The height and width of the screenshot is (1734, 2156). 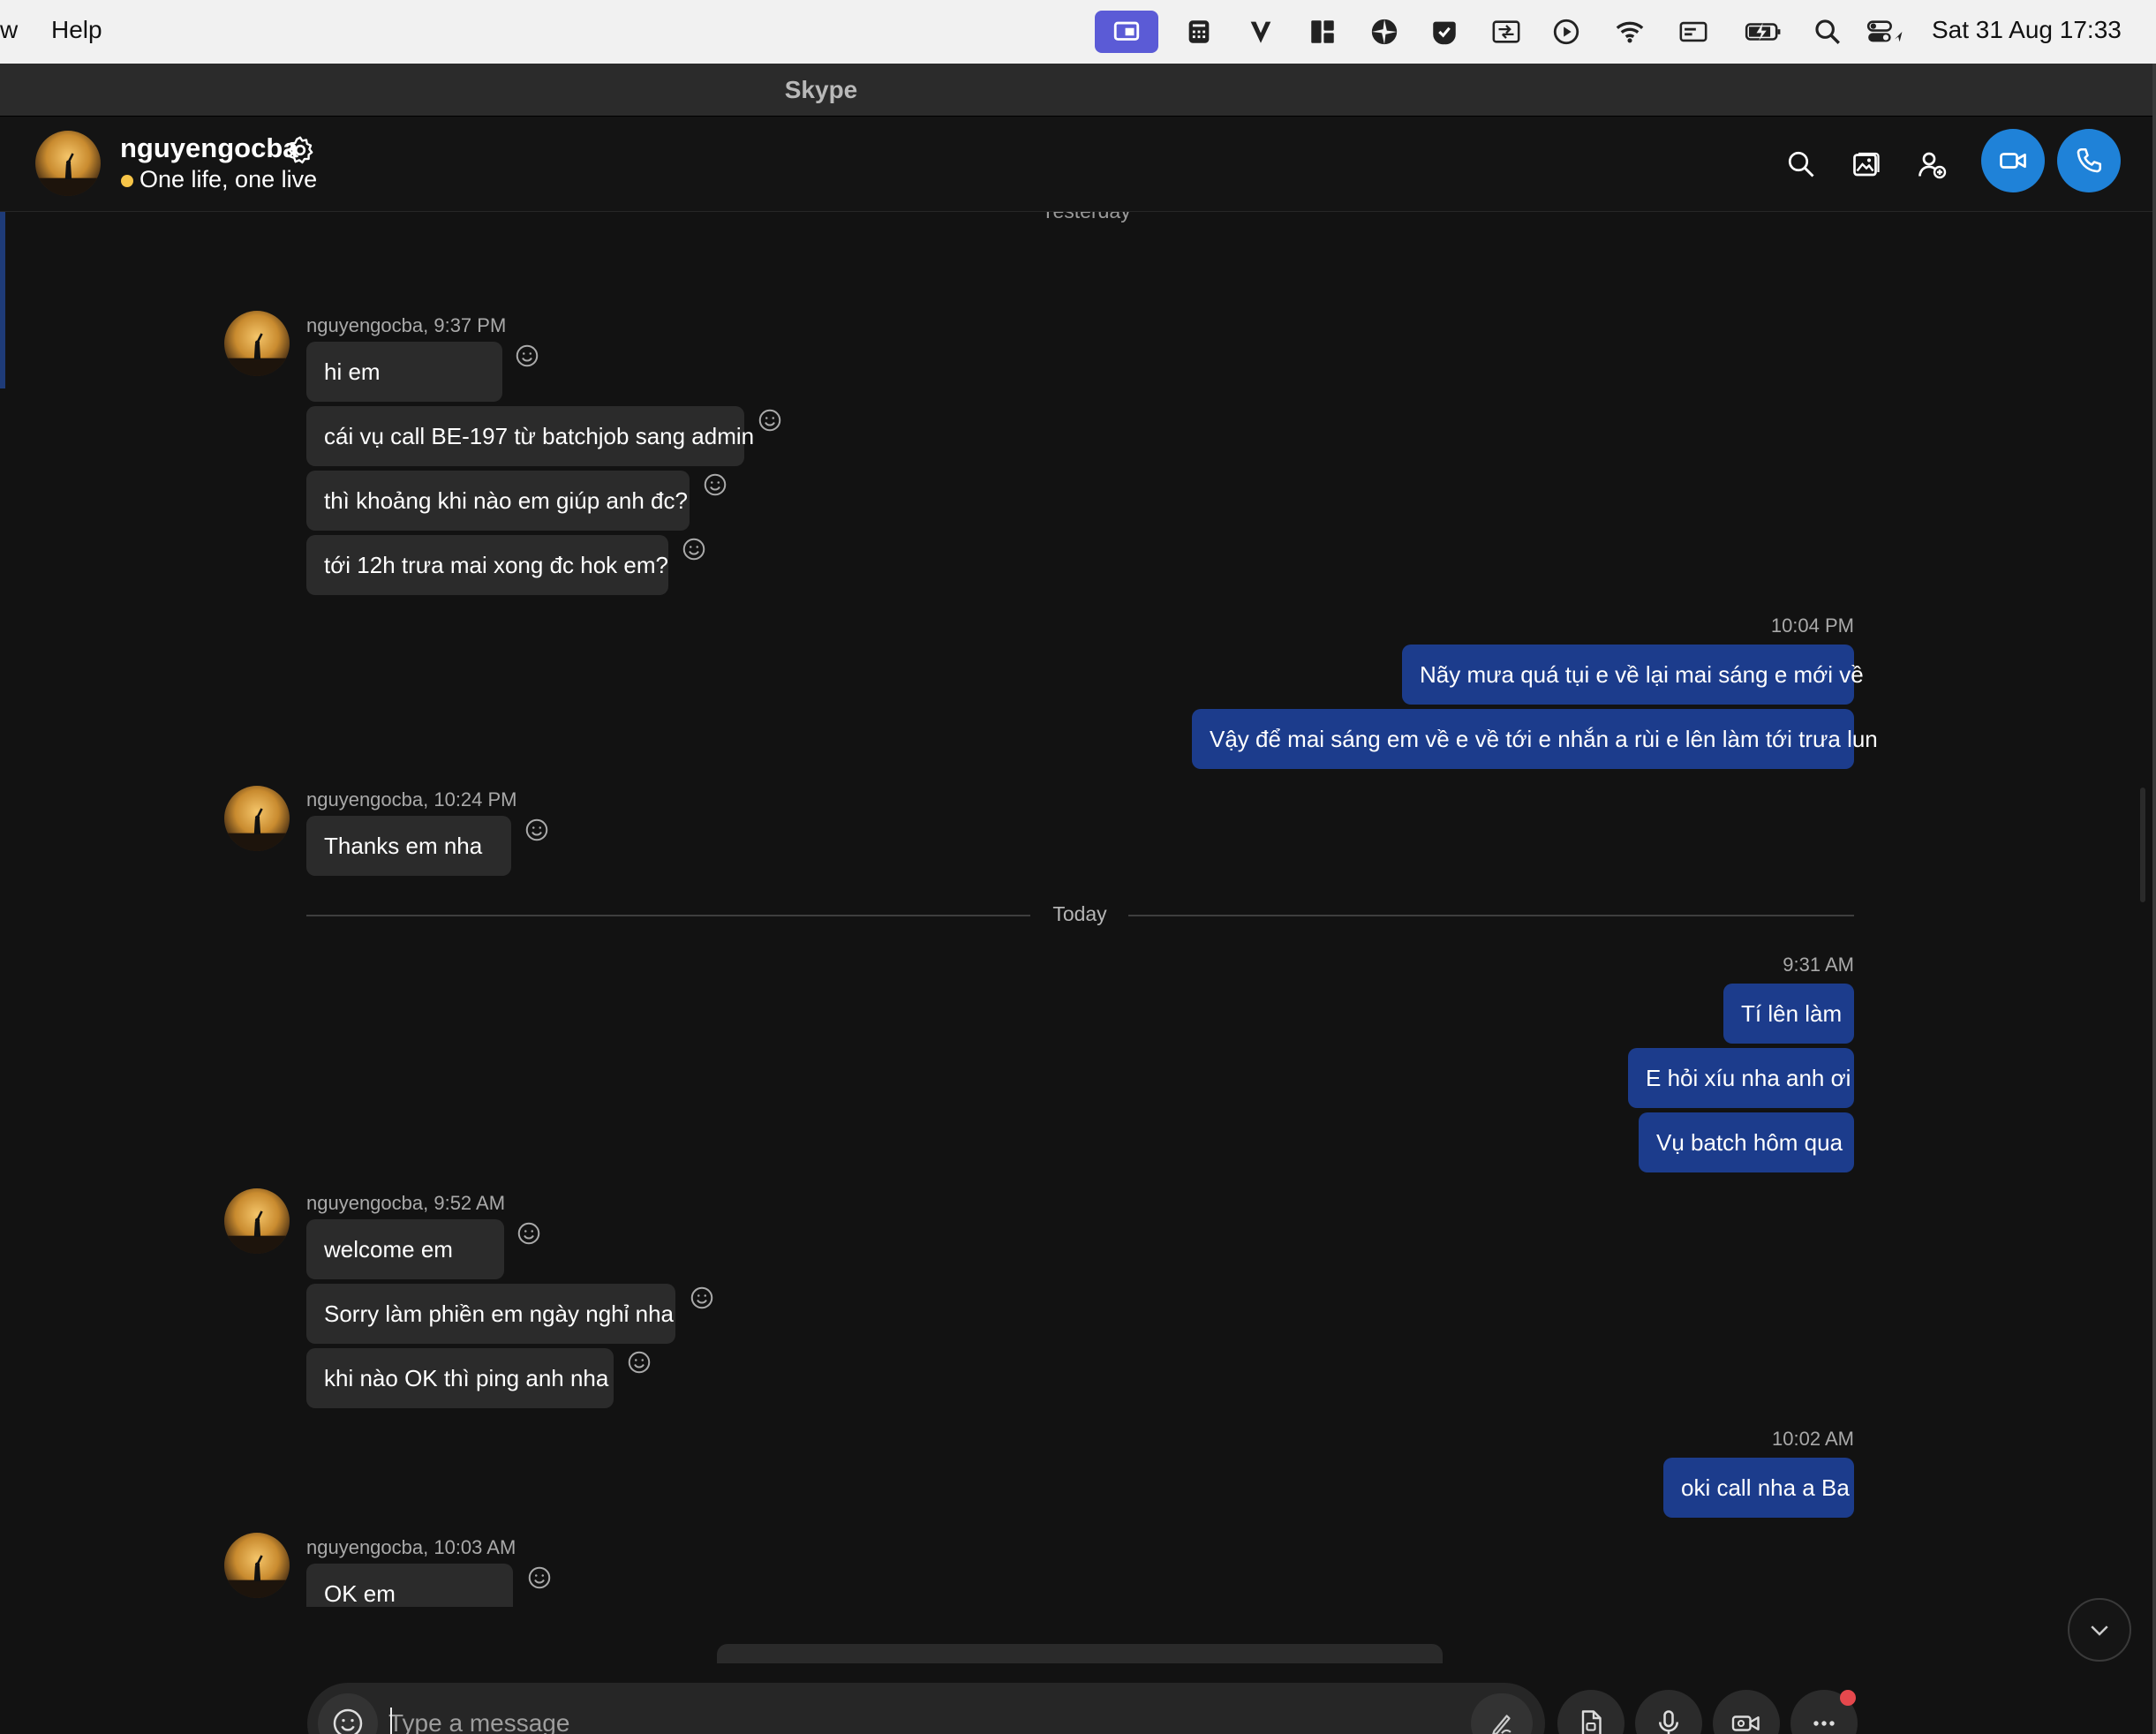 What do you see at coordinates (300, 150) in the screenshot?
I see `gear-icon` at bounding box center [300, 150].